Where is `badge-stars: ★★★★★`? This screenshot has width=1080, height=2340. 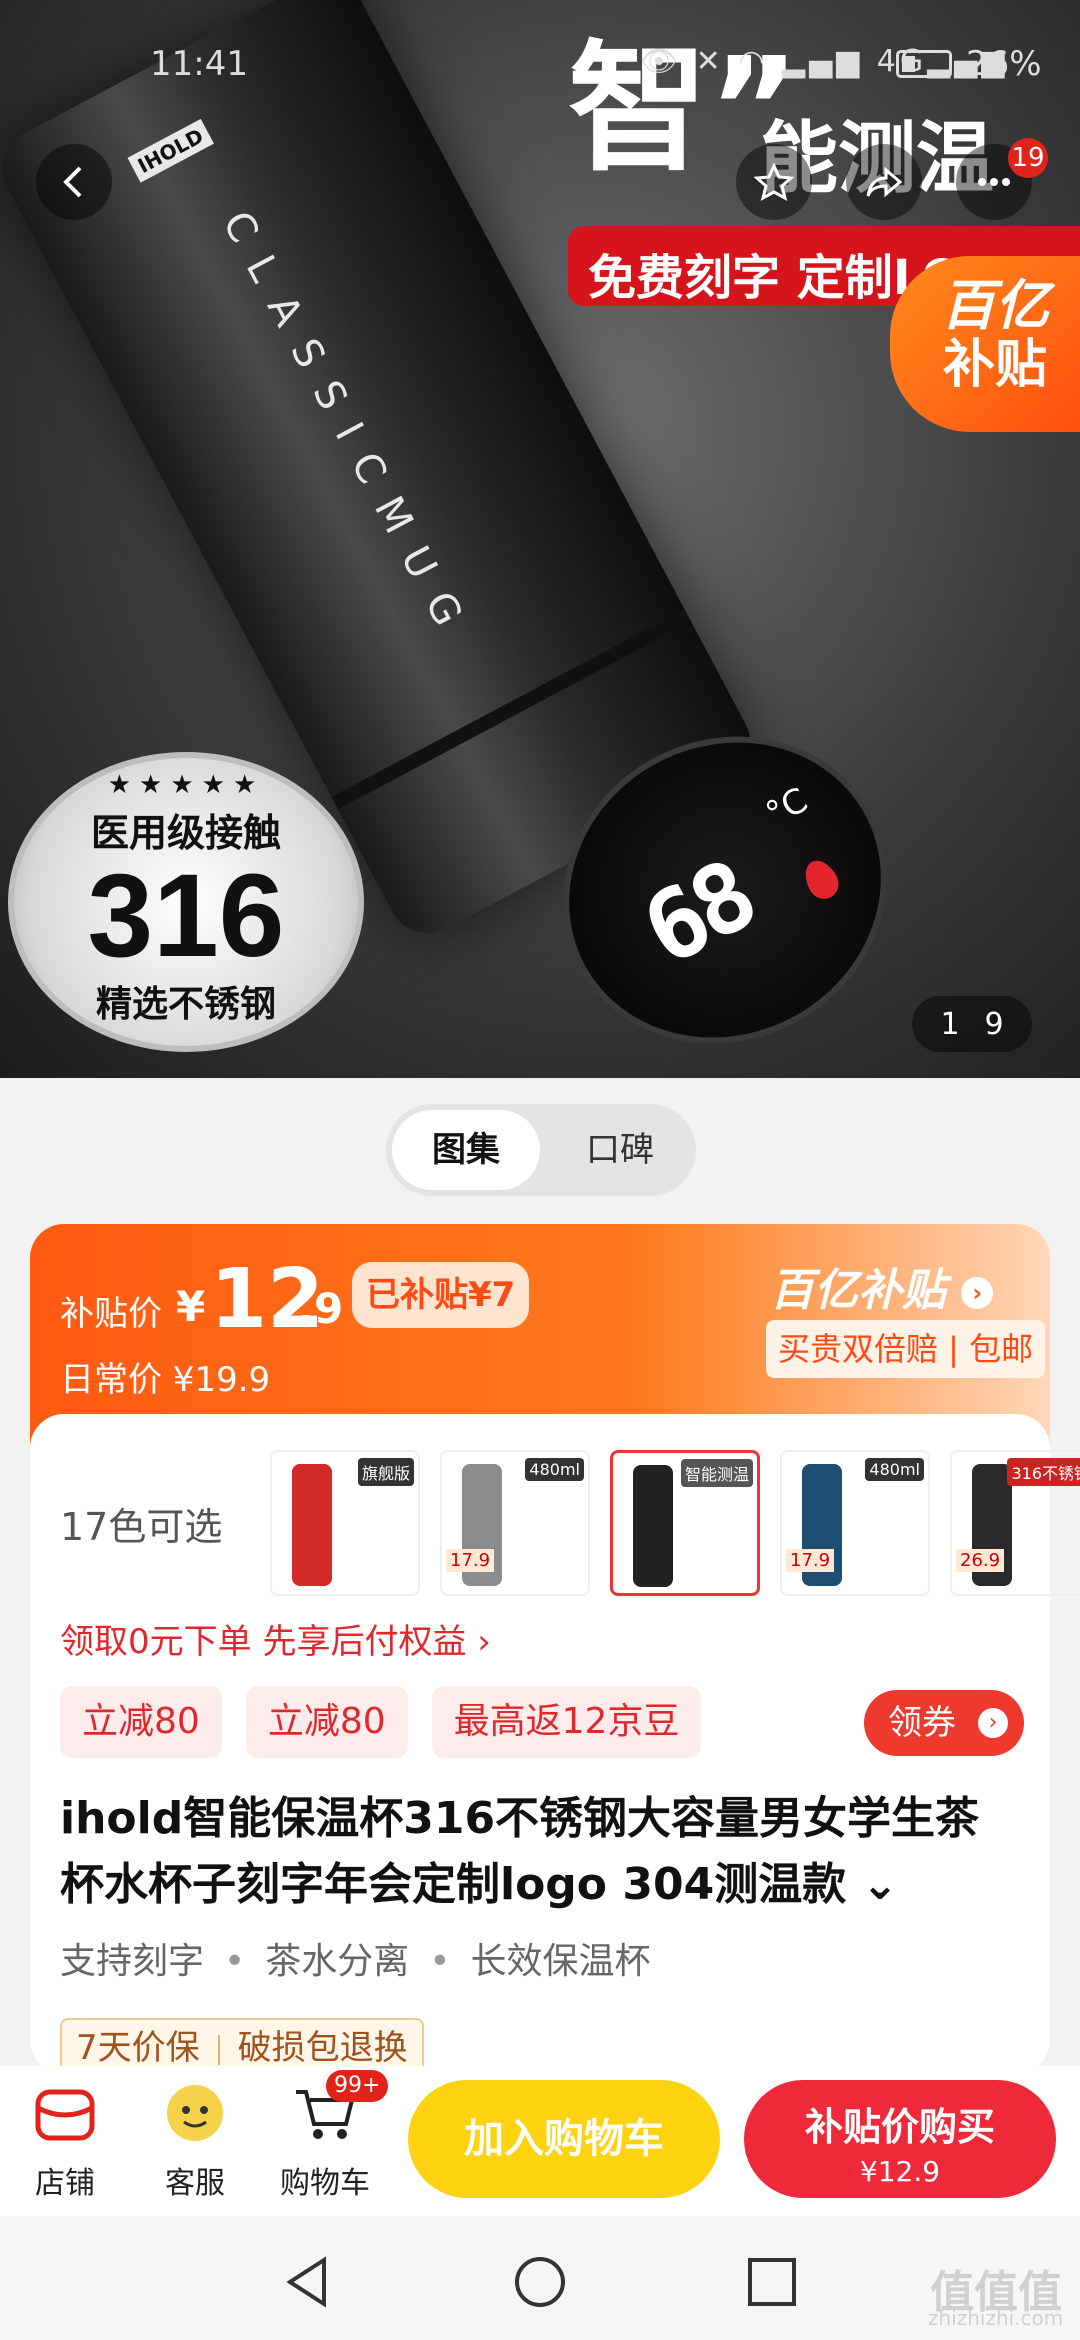
badge-stars: ★★★★★ is located at coordinates (186, 785).